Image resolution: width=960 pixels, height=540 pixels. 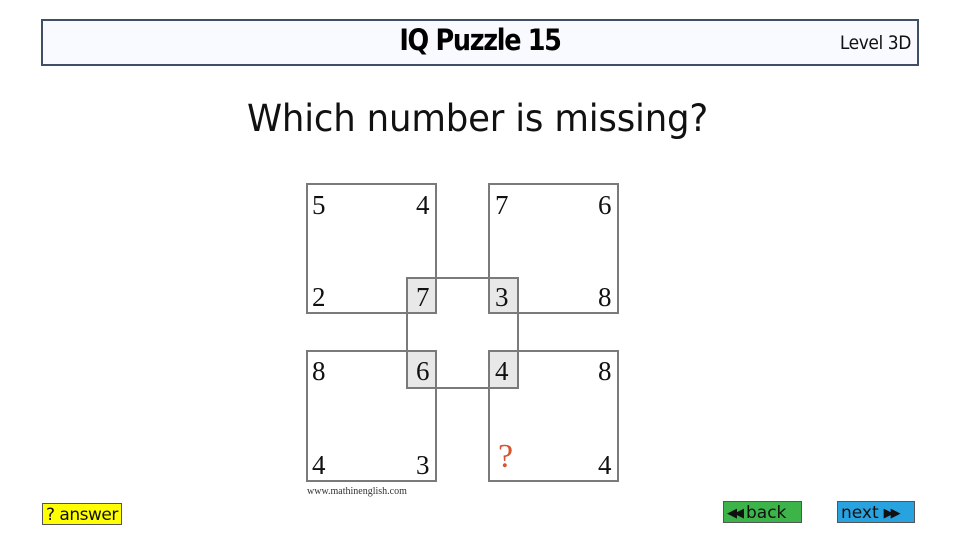 I want to click on source-credit: www.mathinenglish.com, so click(x=357, y=491).